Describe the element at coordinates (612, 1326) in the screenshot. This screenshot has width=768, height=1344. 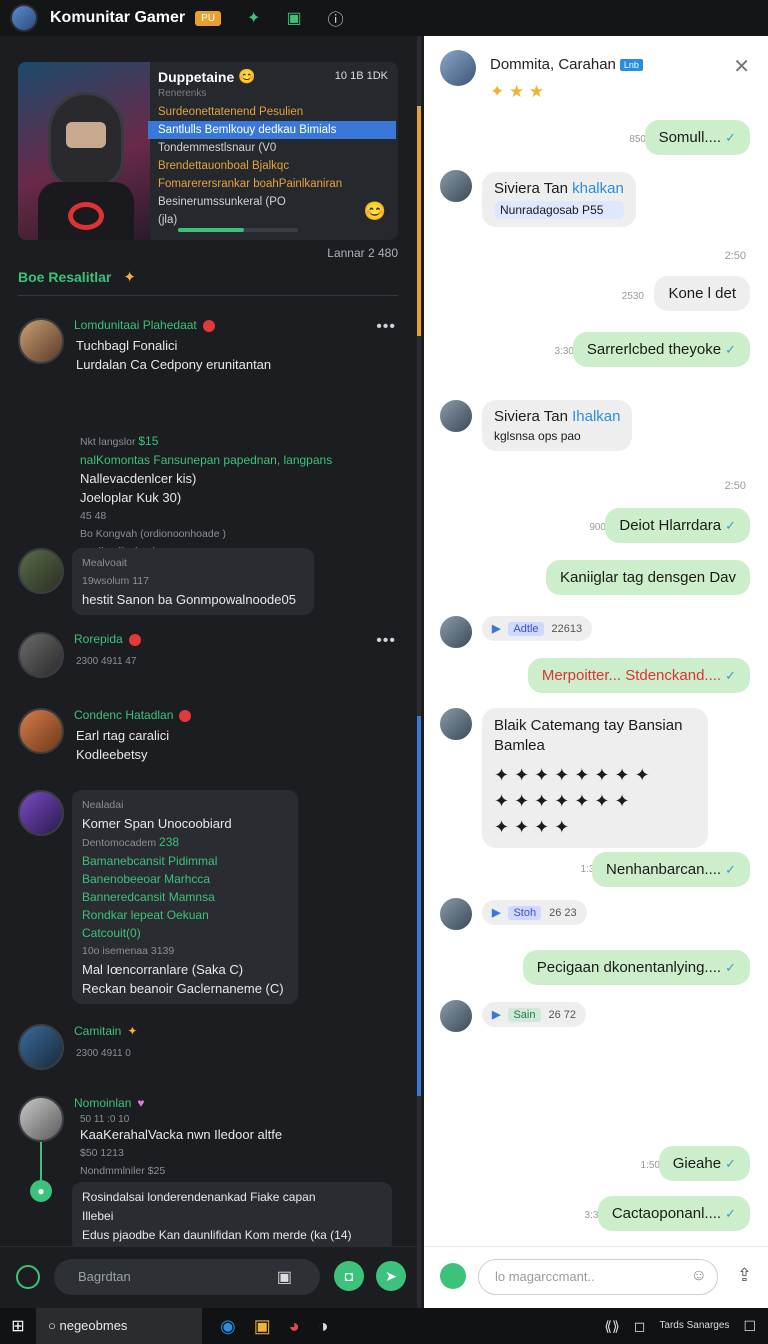
I see `network-icon: ⟪⟫` at that location.